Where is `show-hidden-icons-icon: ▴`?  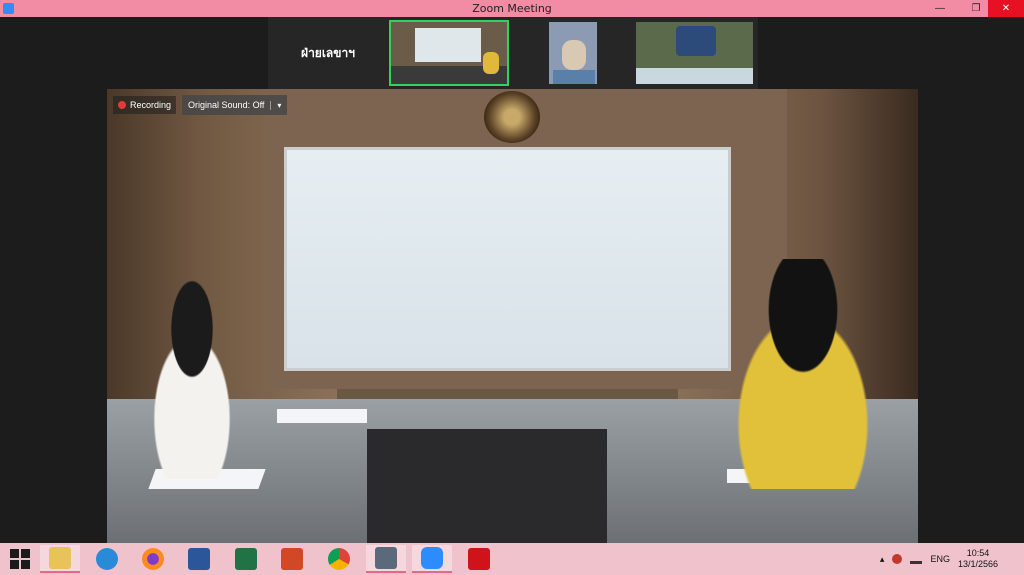
show-hidden-icons-icon: ▴ is located at coordinates (882, 559).